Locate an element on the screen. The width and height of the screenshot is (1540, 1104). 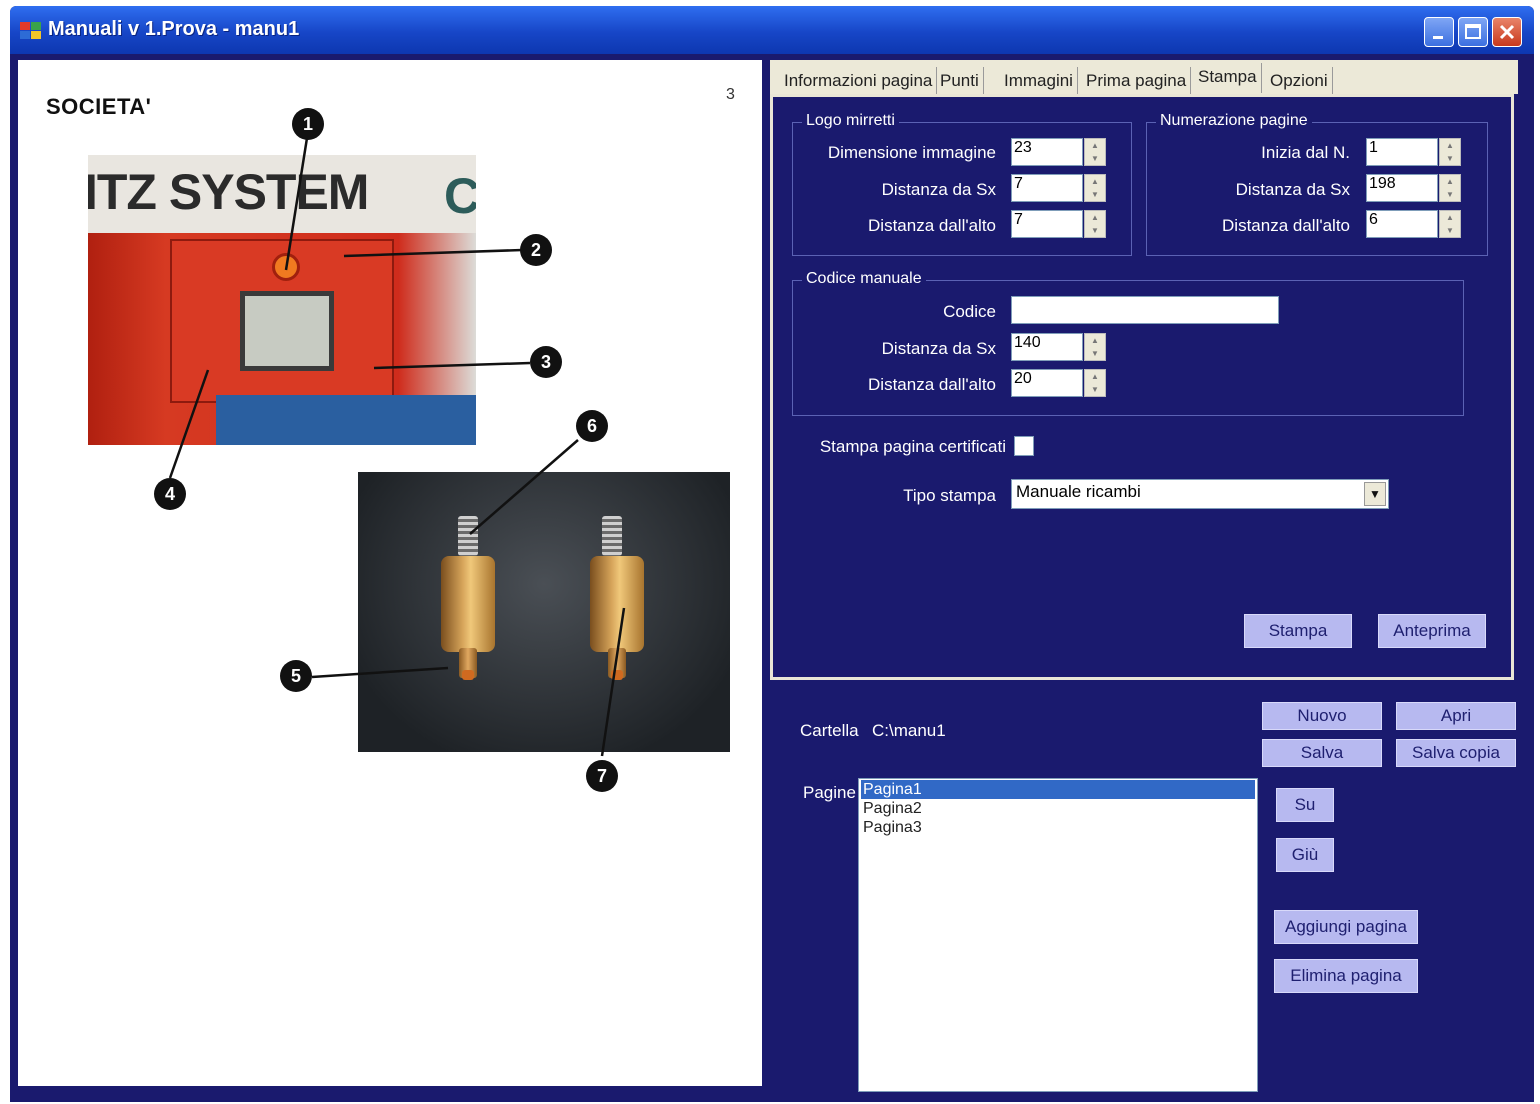
dimensione-spinner: ▲ ▼ is located at coordinates (1095, 152).